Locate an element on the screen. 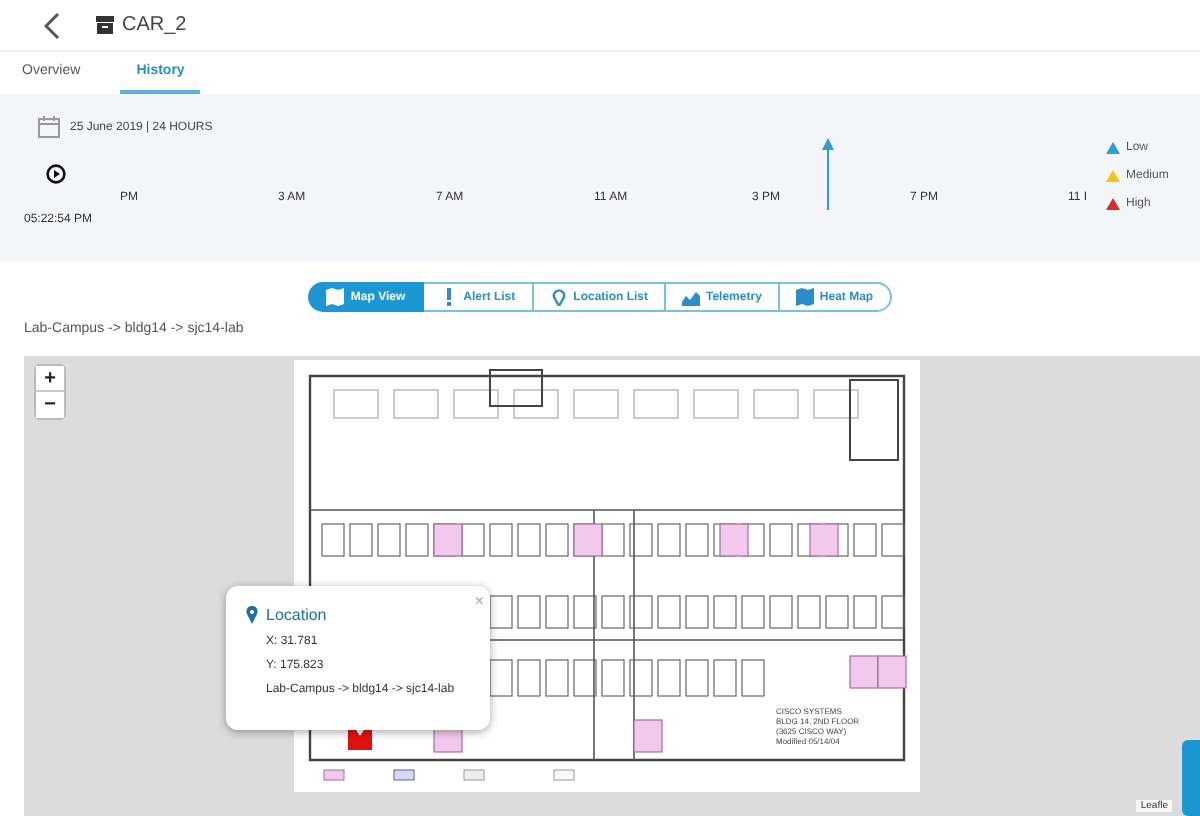  location-marker is located at coordinates (360, 740).